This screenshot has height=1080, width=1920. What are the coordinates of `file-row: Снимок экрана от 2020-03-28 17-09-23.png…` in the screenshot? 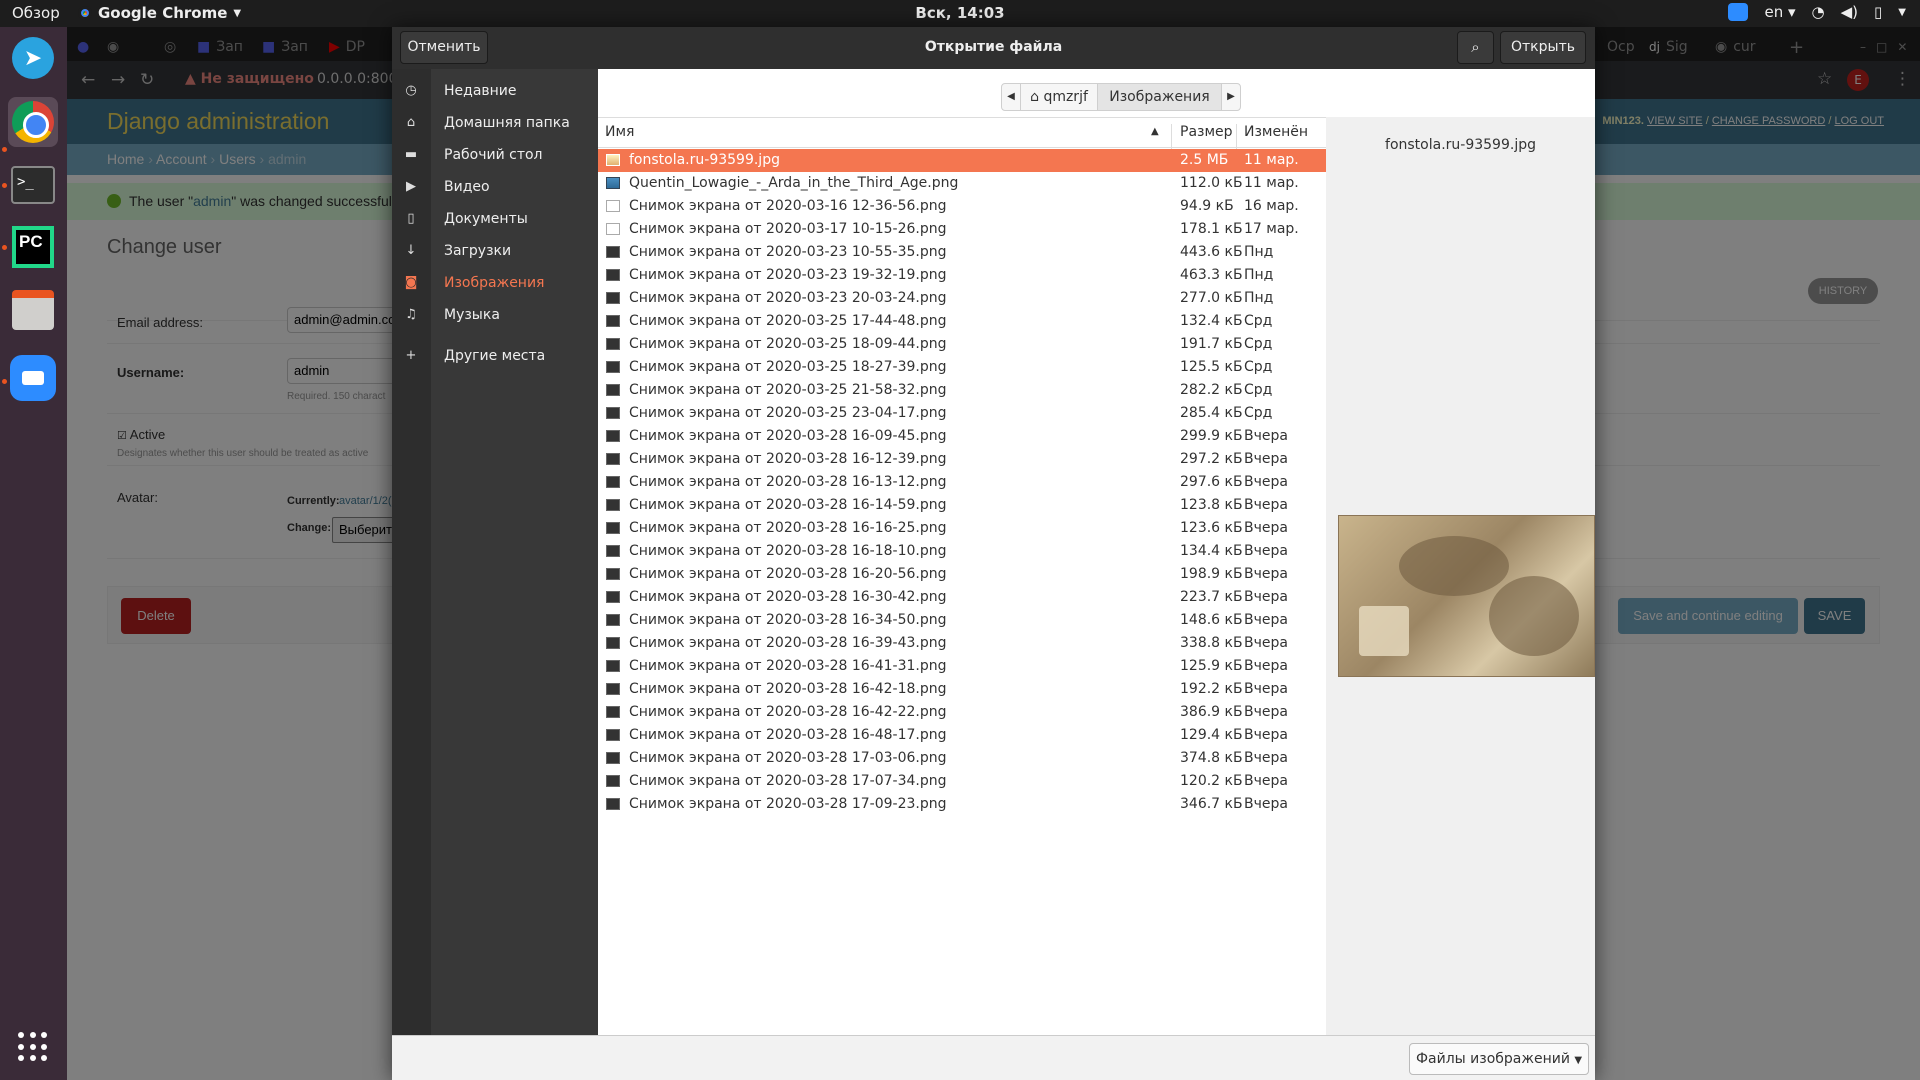 It's located at (962, 804).